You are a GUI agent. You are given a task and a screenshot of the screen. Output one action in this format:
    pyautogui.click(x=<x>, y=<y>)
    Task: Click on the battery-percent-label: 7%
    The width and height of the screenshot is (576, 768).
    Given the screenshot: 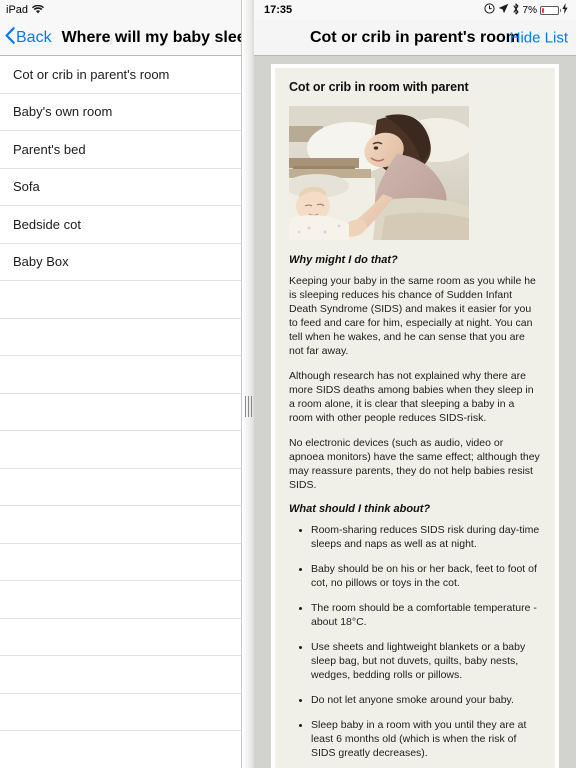 What is the action you would take?
    pyautogui.click(x=529, y=10)
    